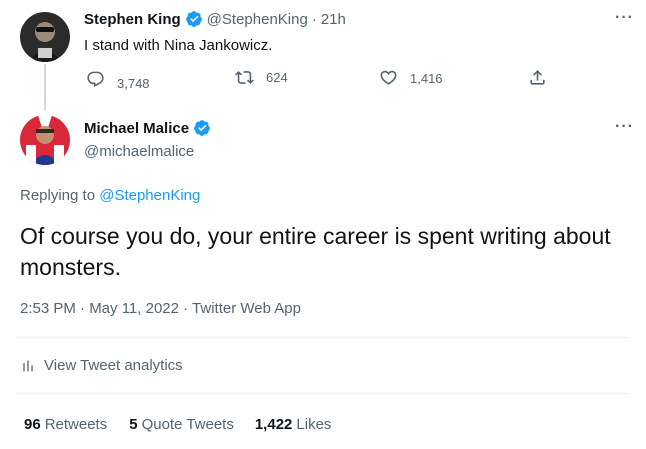 Image resolution: width=646 pixels, height=449 pixels. Describe the element at coordinates (244, 77) in the screenshot. I see `retweet-icon` at that location.